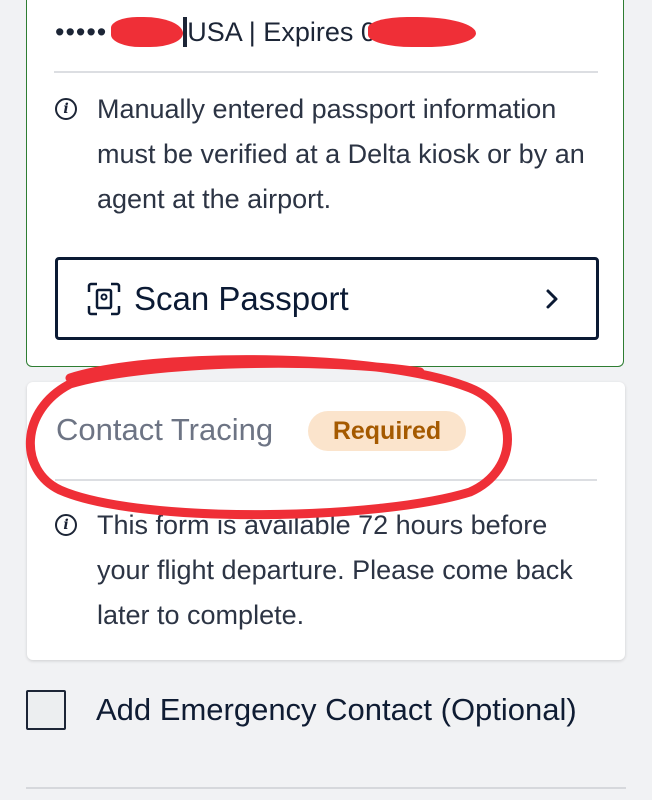 This screenshot has width=652, height=800. Describe the element at coordinates (241, 298) in the screenshot. I see `scan-passport-label: Scan Passport` at that location.